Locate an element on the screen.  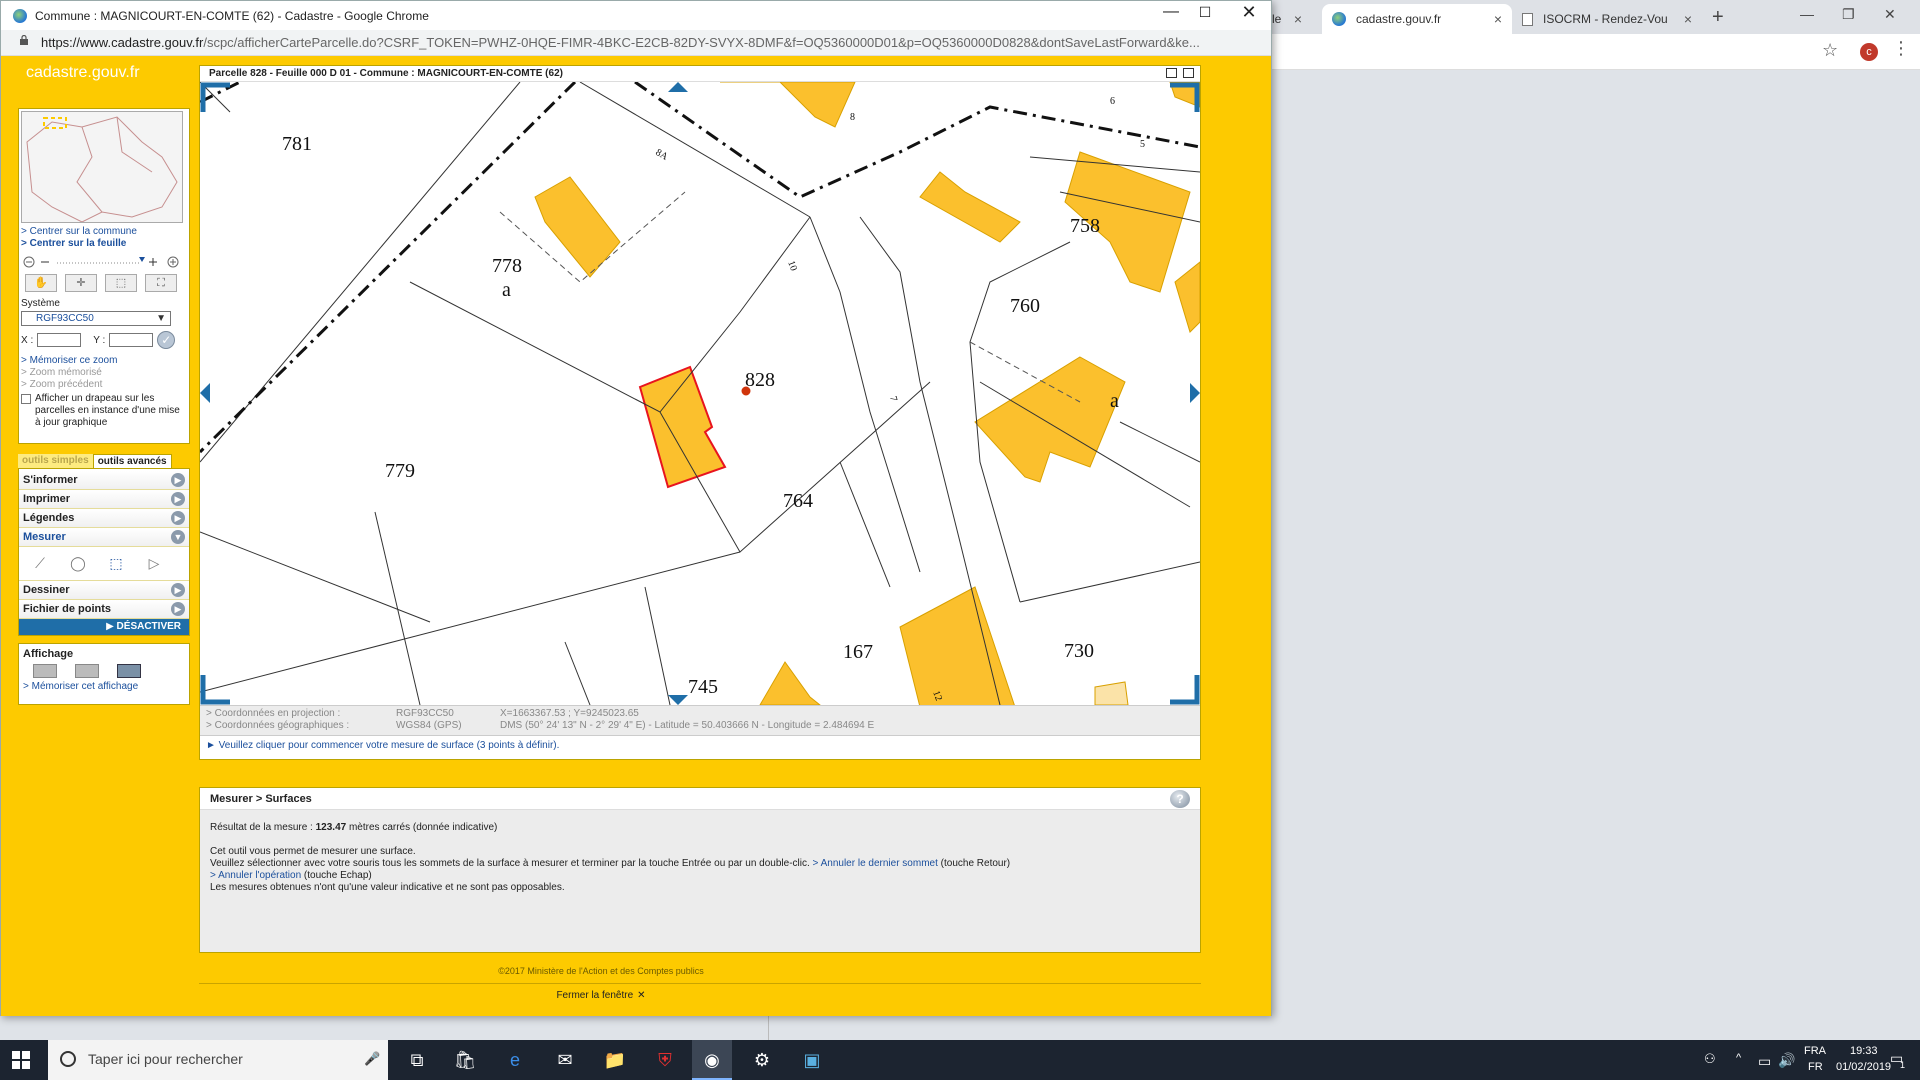
results-title: Mesurer > Surfaces is located at coordinates (261, 799).